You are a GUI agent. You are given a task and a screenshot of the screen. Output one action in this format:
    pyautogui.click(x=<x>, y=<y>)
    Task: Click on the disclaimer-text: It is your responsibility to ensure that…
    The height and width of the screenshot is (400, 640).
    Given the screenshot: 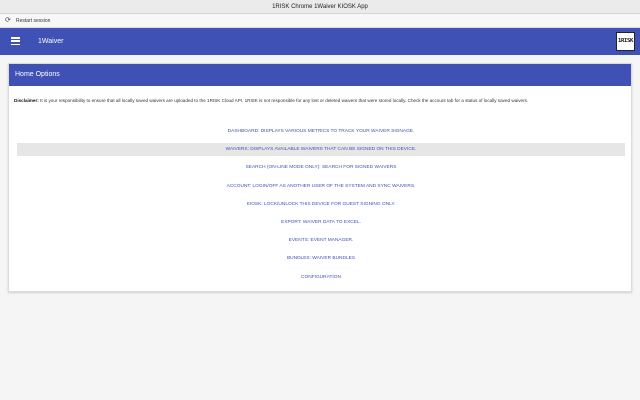 What is the action you would take?
    pyautogui.click(x=283, y=100)
    